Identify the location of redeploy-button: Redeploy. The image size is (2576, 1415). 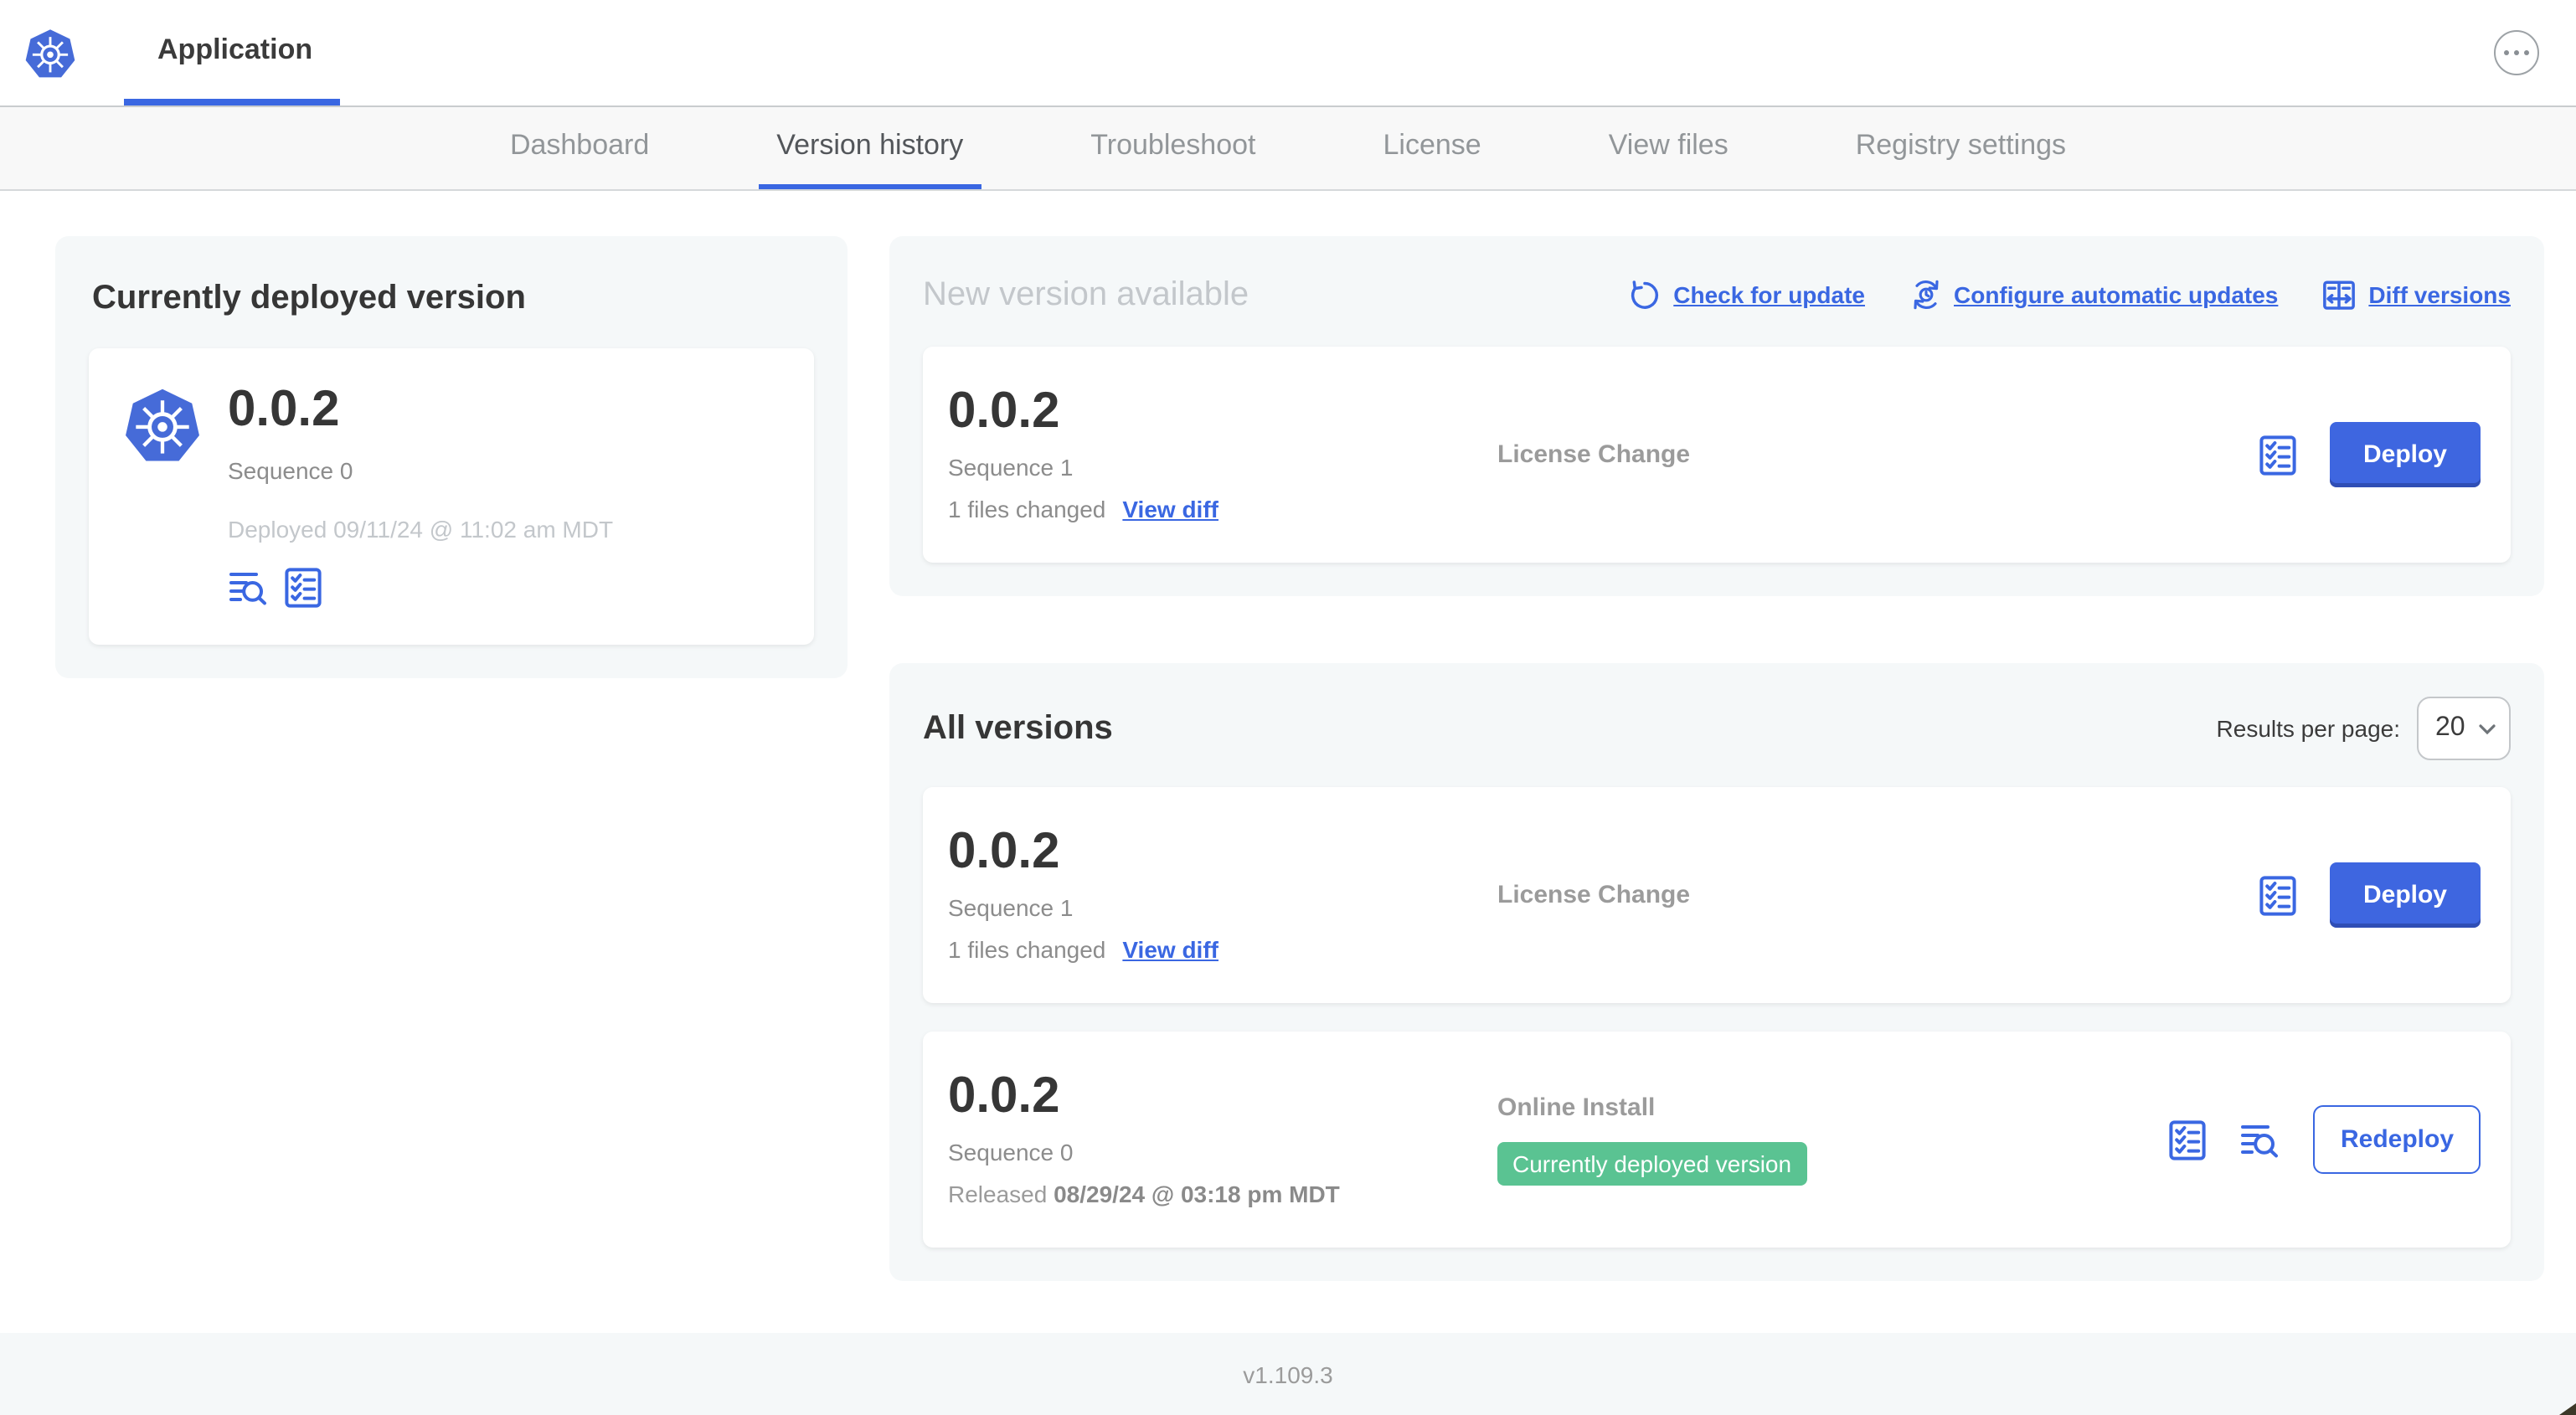
(2397, 1139).